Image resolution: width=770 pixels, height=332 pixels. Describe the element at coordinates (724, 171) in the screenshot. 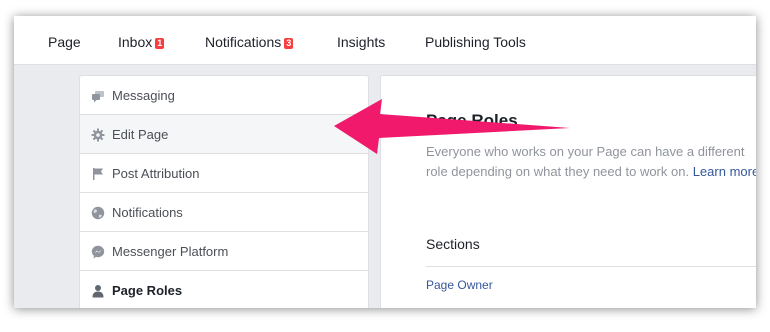

I see `learn-more-link: Learn more` at that location.